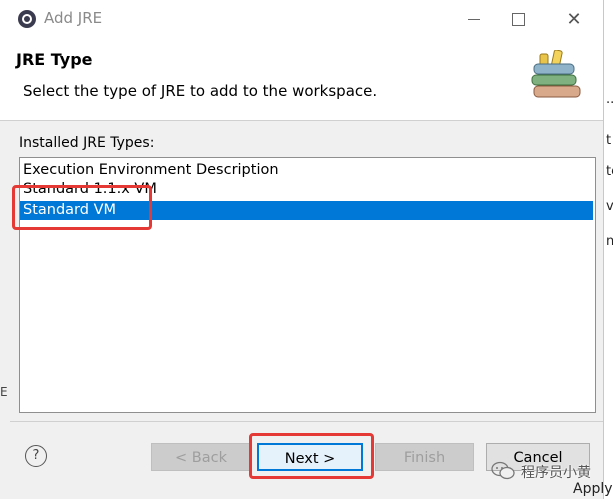 This screenshot has width=613, height=499. I want to click on window-title: Add JRE, so click(73, 18).